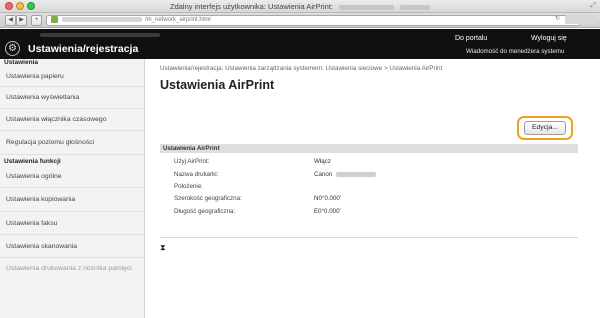  I want to click on sidebar-item-memory-media-print-settings: Ustawienia drukowania z nośnika pamięci, so click(72, 274).